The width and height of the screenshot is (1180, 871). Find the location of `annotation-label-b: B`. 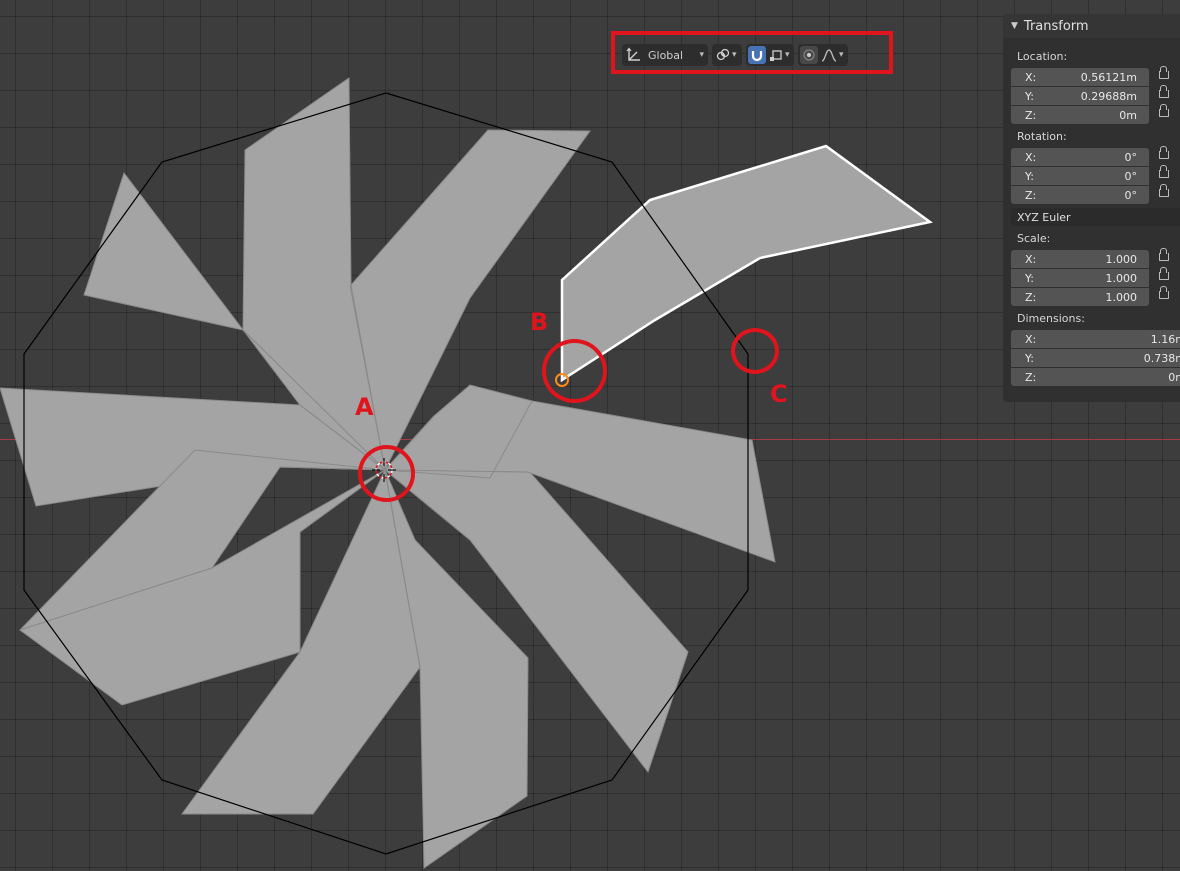

annotation-label-b: B is located at coordinates (539, 322).